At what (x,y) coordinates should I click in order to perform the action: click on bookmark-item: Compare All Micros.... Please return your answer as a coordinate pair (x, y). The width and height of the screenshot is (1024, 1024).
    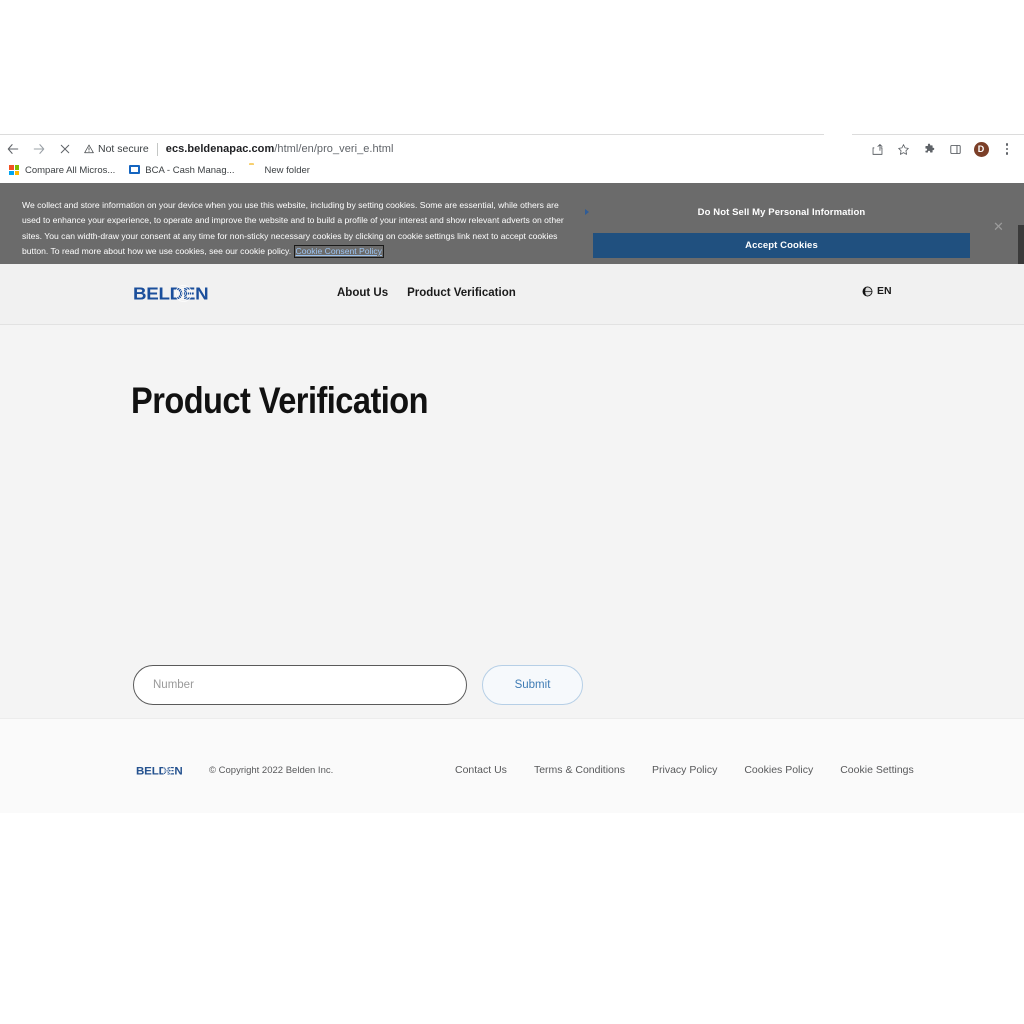
    Looking at the image, I should click on (62, 170).